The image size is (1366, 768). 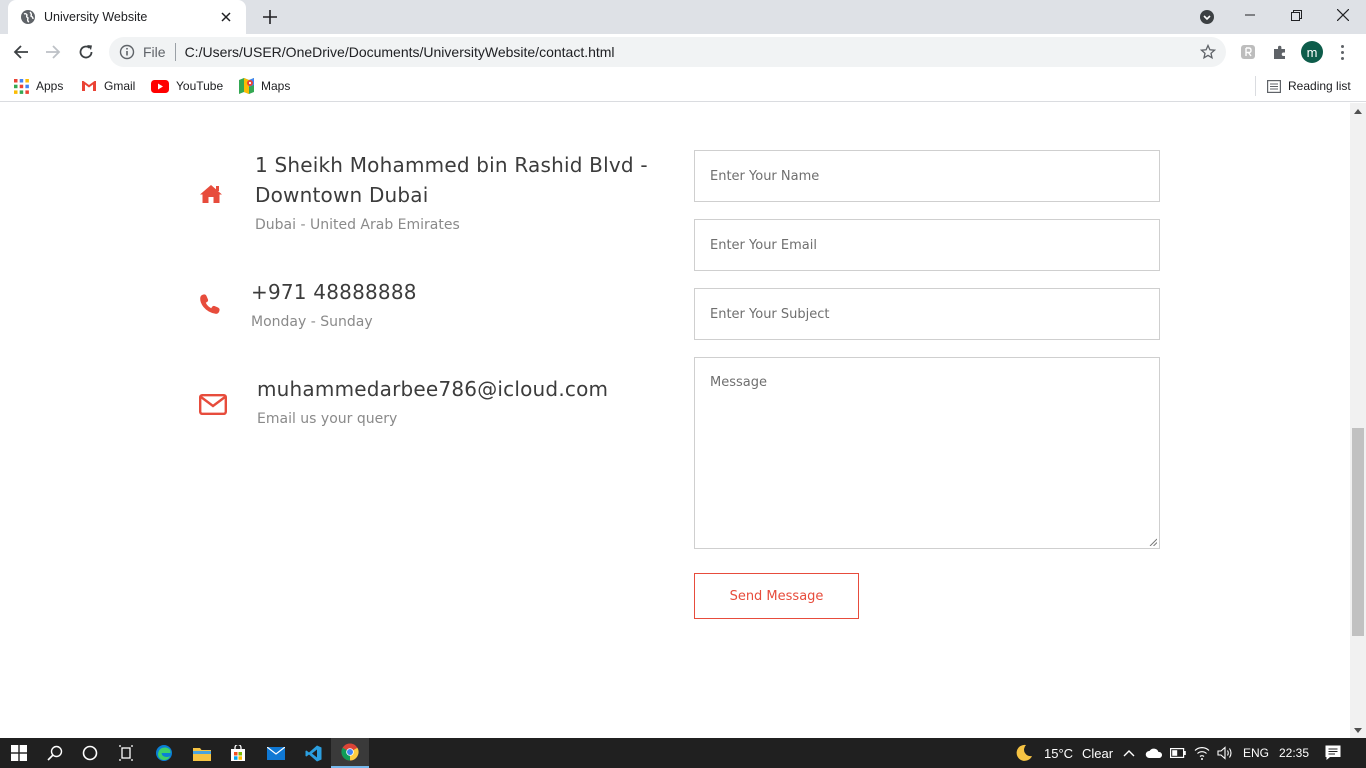 I want to click on tab-strip: University Website, so click(x=683, y=17).